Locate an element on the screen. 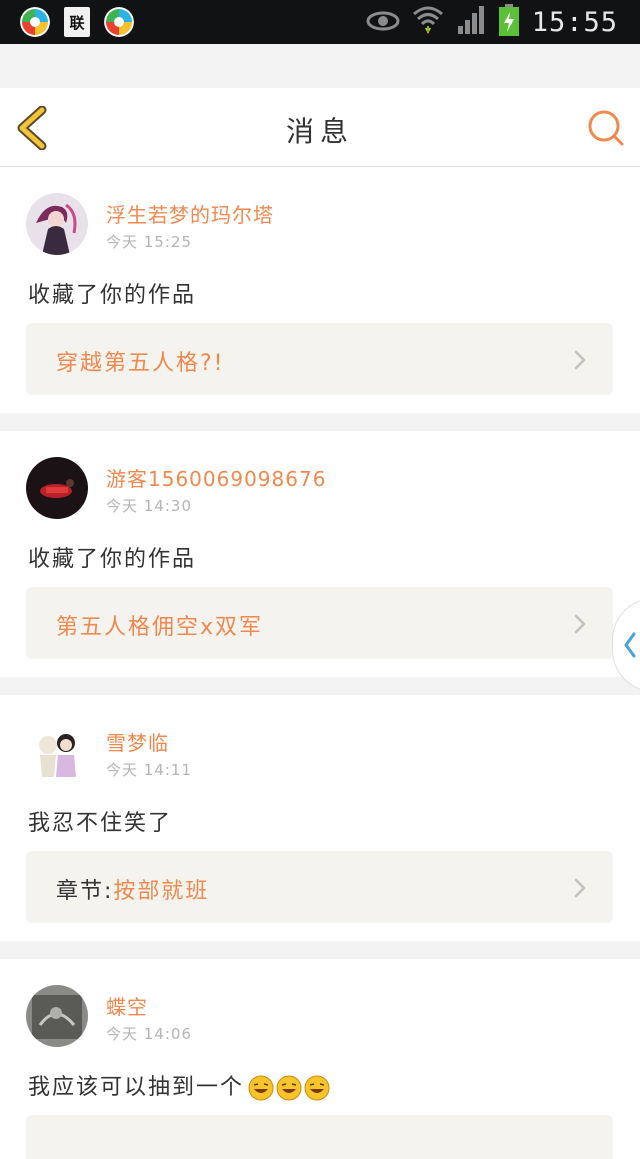  message-body: 我应该可以抽到一个 is located at coordinates (136, 1087).